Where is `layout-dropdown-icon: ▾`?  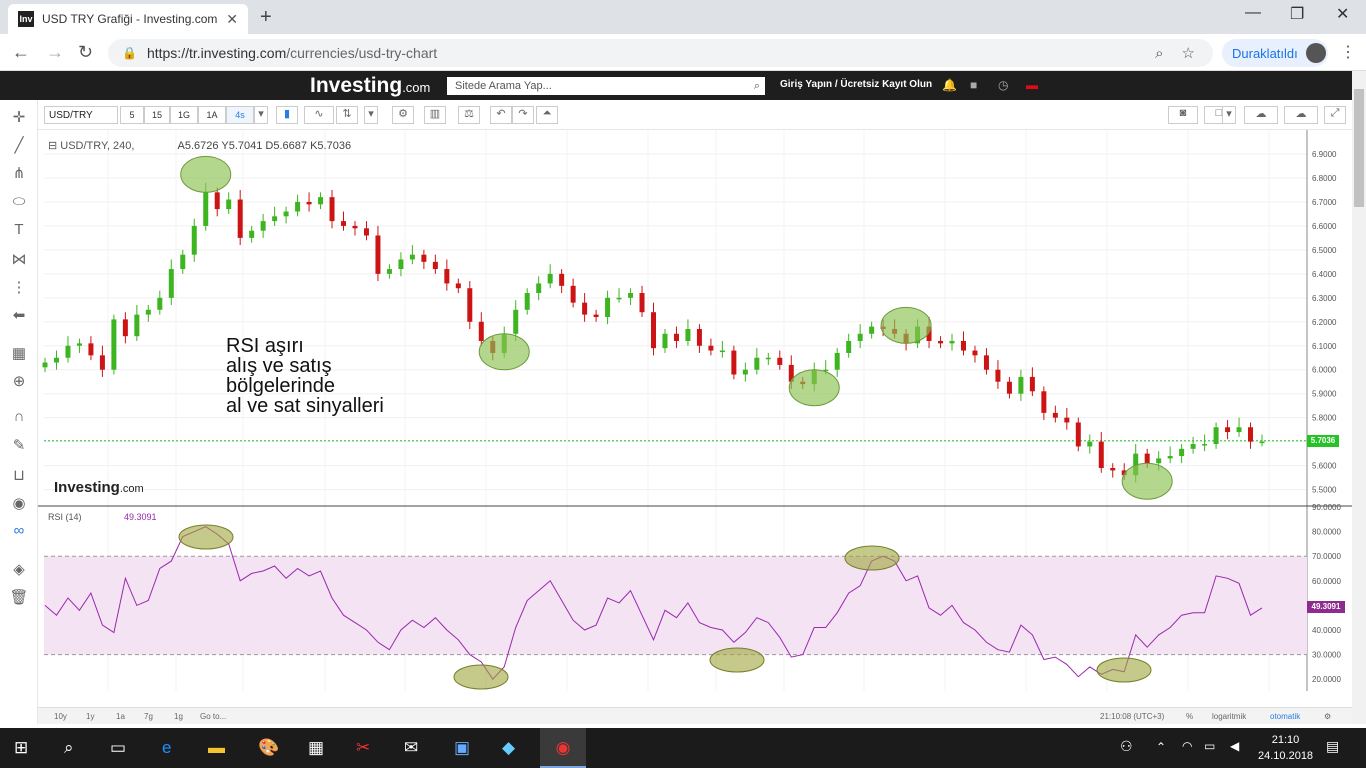
layout-dropdown-icon: ▾ is located at coordinates (1229, 115).